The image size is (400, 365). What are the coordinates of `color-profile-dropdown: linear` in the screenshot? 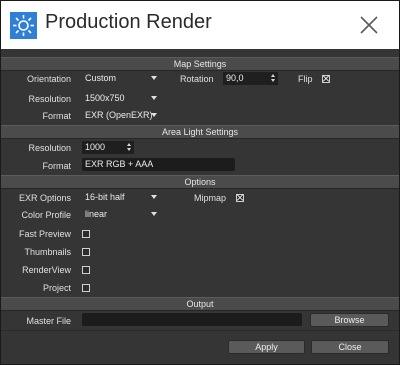 It's located at (121, 214).